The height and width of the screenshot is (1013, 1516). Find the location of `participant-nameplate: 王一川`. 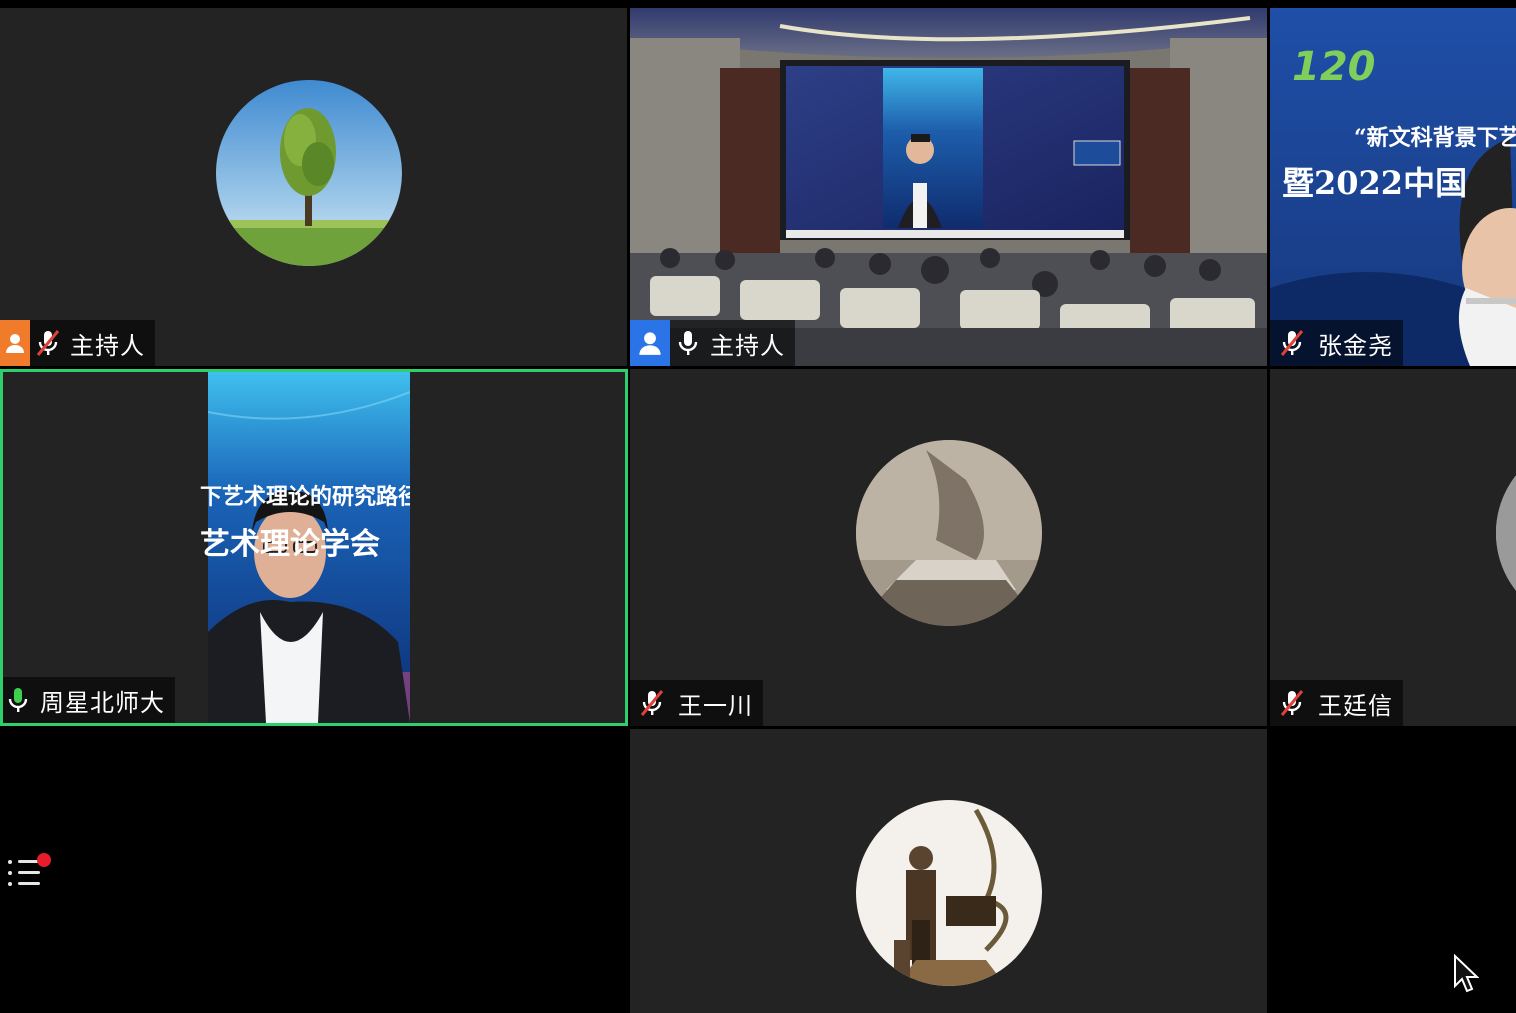

participant-nameplate: 王一川 is located at coordinates (696, 703).